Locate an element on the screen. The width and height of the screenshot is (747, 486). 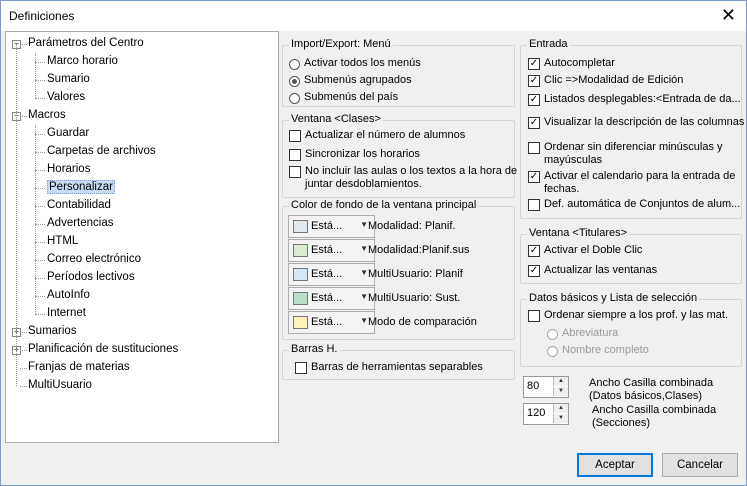
tree-item-label: Macros is located at coordinates (47, 115).